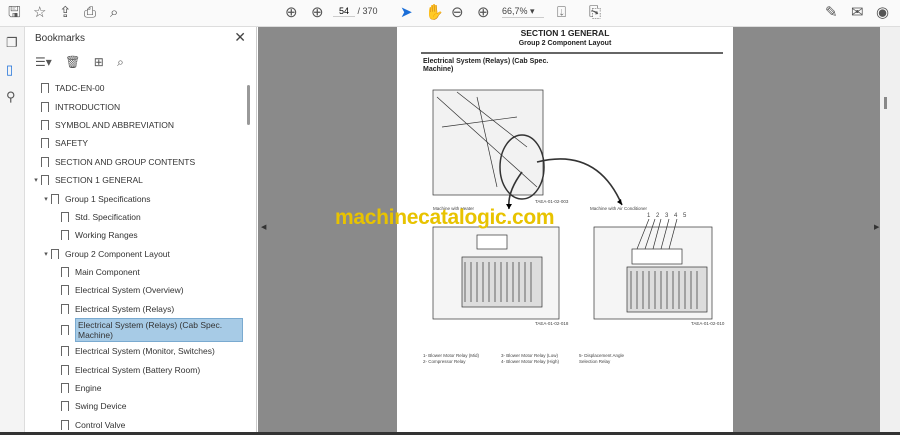  I want to click on bookmarks-icon: ▯, so click(9, 70).